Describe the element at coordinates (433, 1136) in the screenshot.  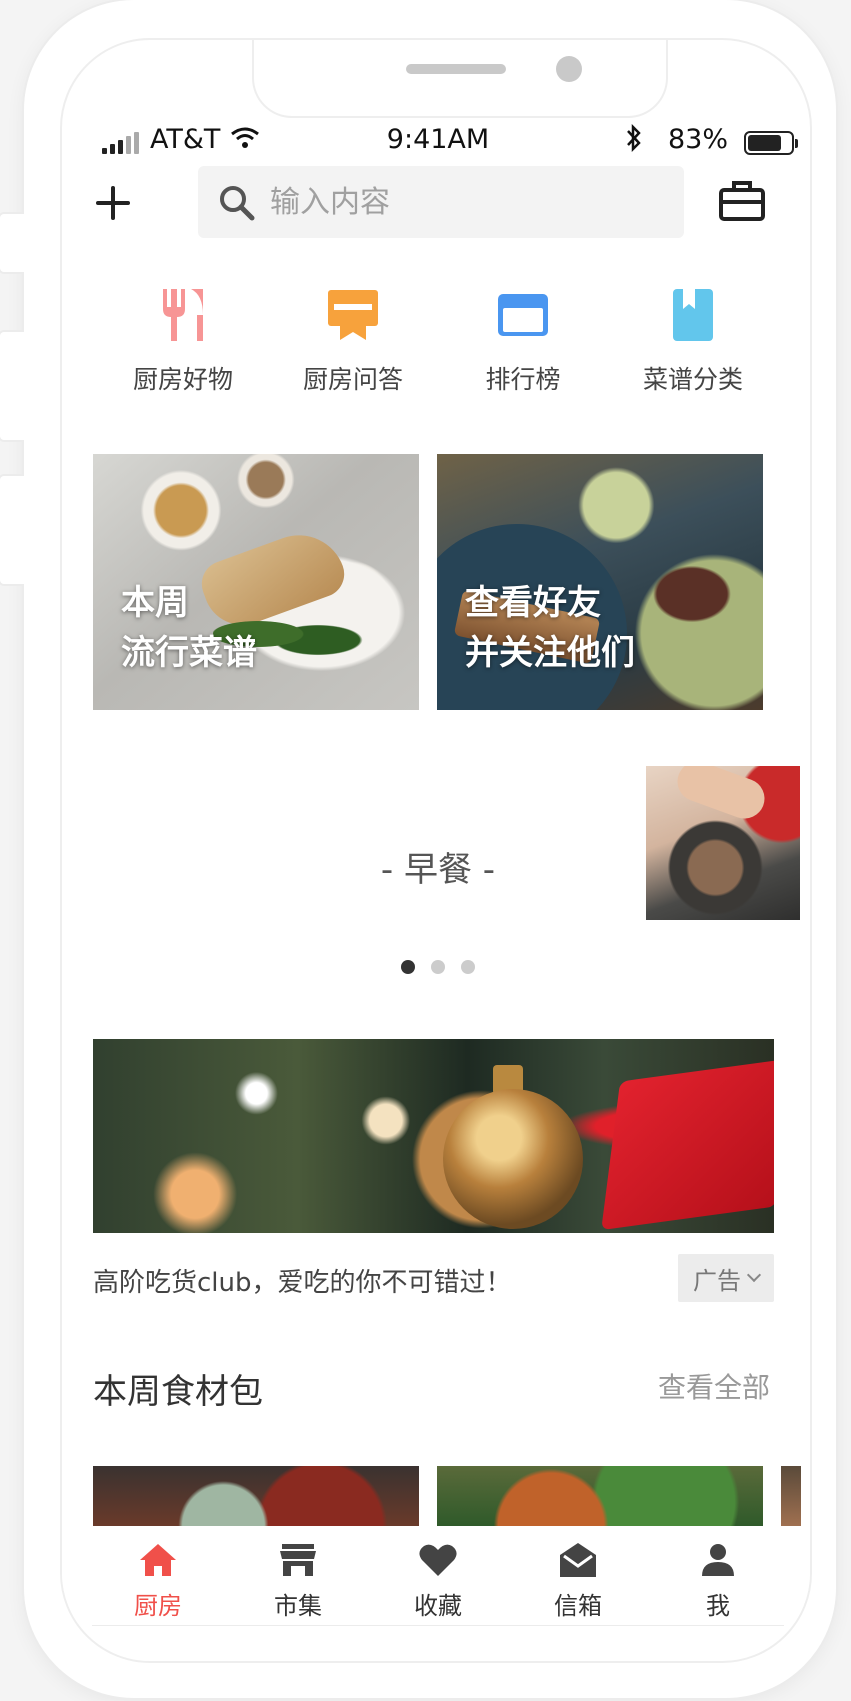
I see `ad-banner` at that location.